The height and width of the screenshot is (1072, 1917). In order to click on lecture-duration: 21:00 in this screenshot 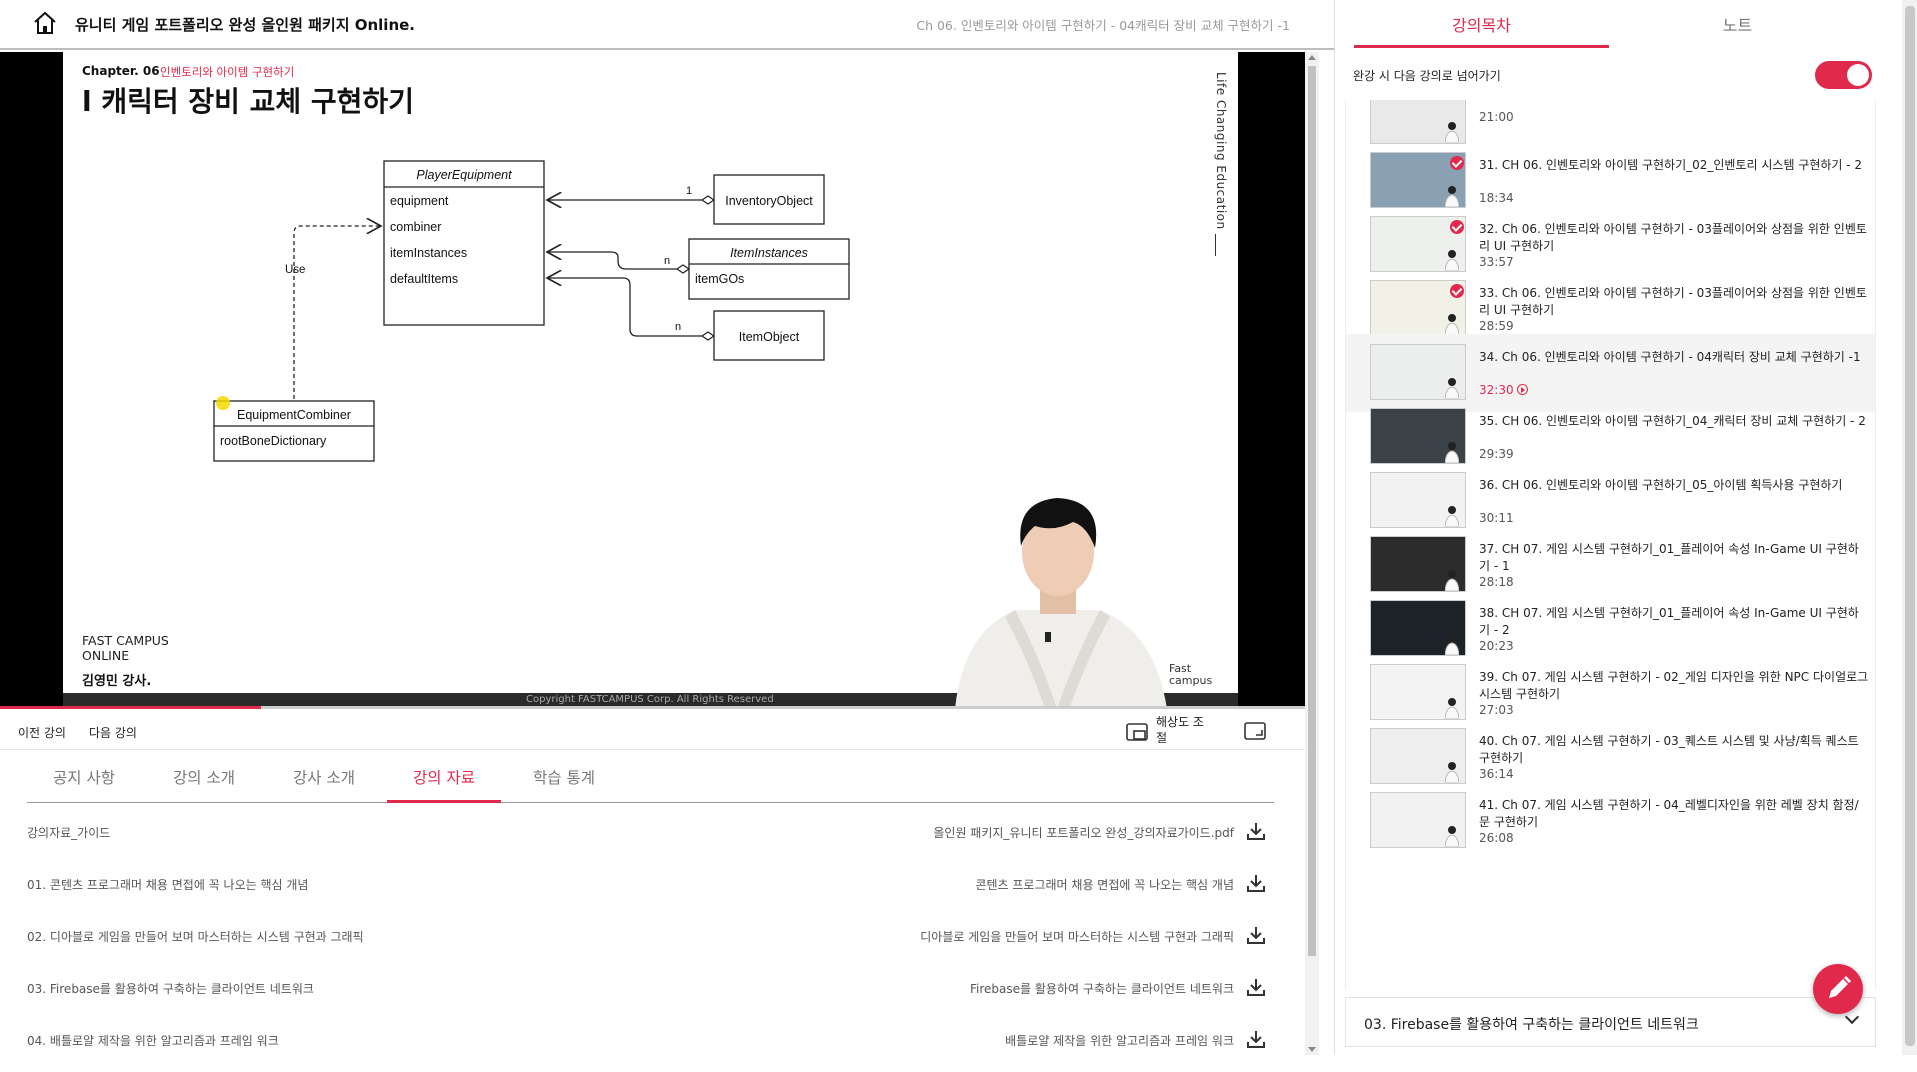, I will do `click(1496, 117)`.